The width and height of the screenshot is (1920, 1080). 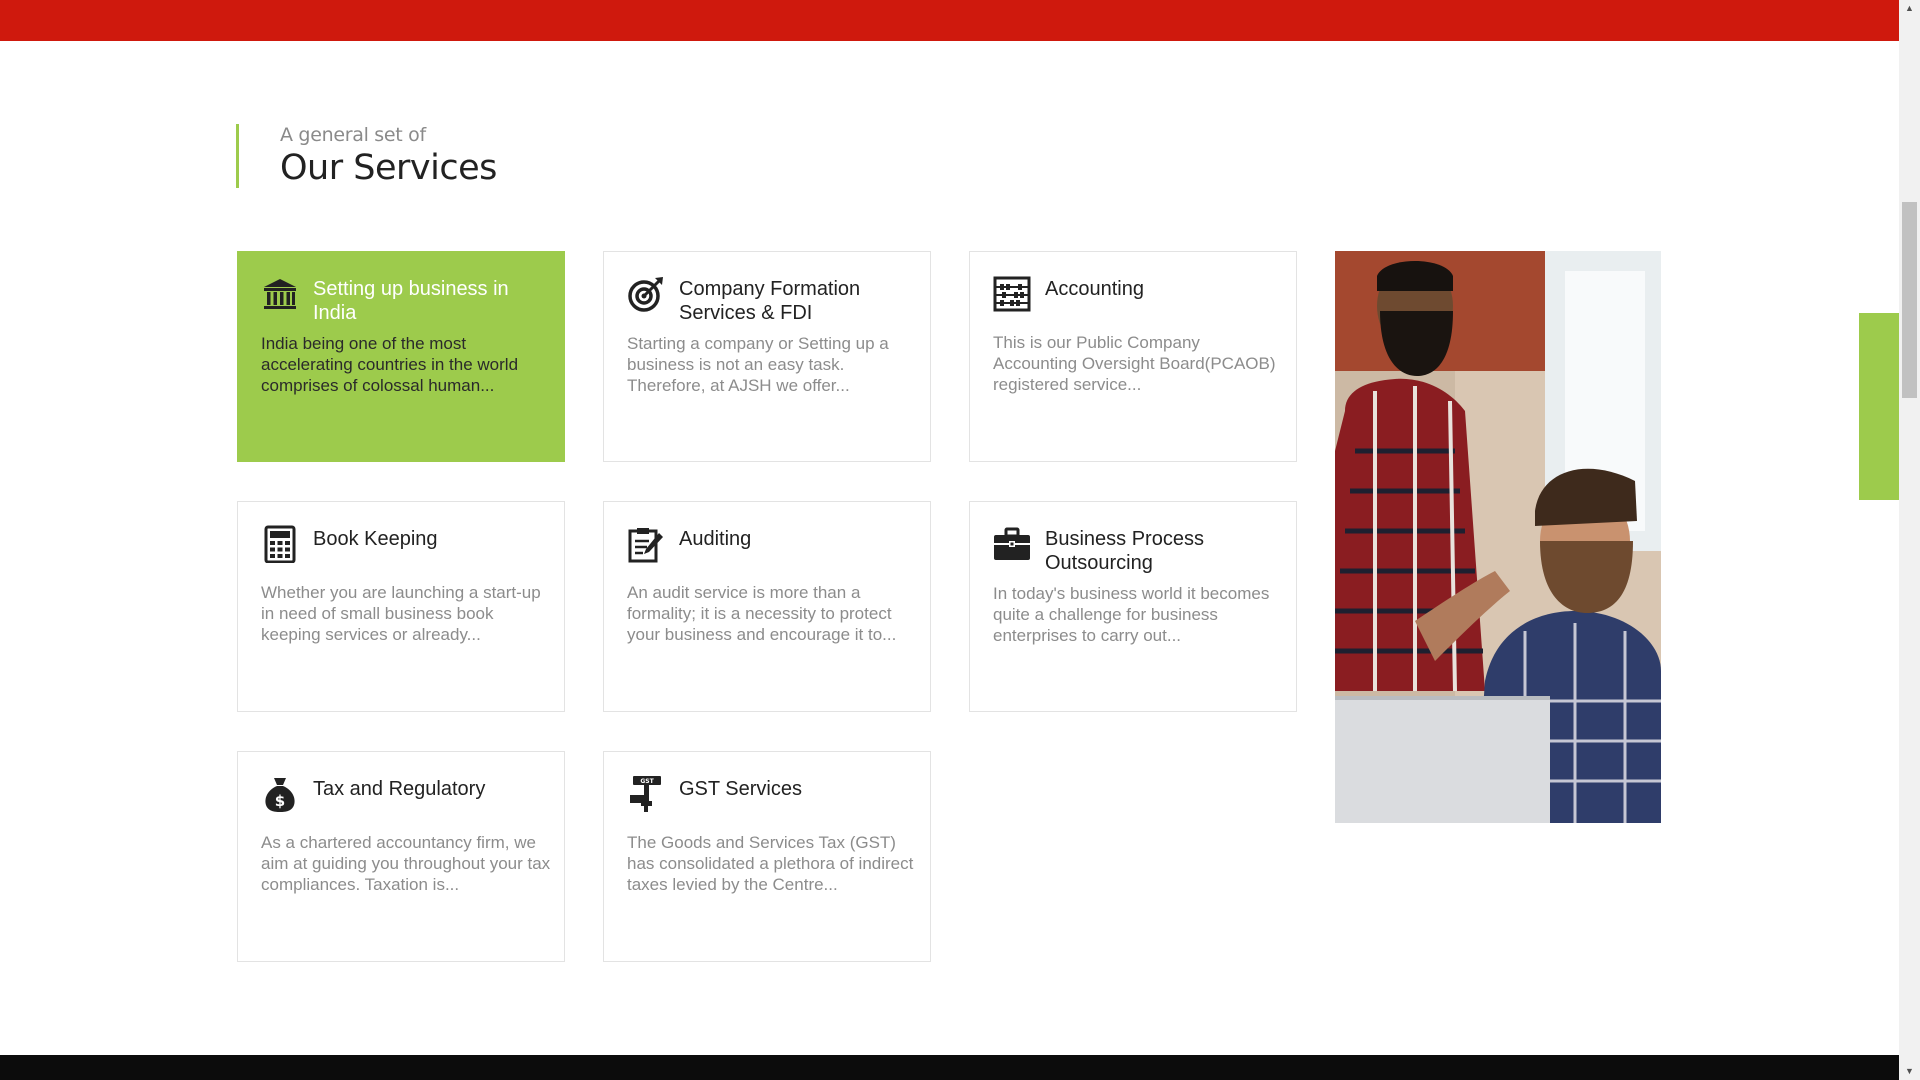 What do you see at coordinates (1012, 544) in the screenshot?
I see `briefcase-icon` at bounding box center [1012, 544].